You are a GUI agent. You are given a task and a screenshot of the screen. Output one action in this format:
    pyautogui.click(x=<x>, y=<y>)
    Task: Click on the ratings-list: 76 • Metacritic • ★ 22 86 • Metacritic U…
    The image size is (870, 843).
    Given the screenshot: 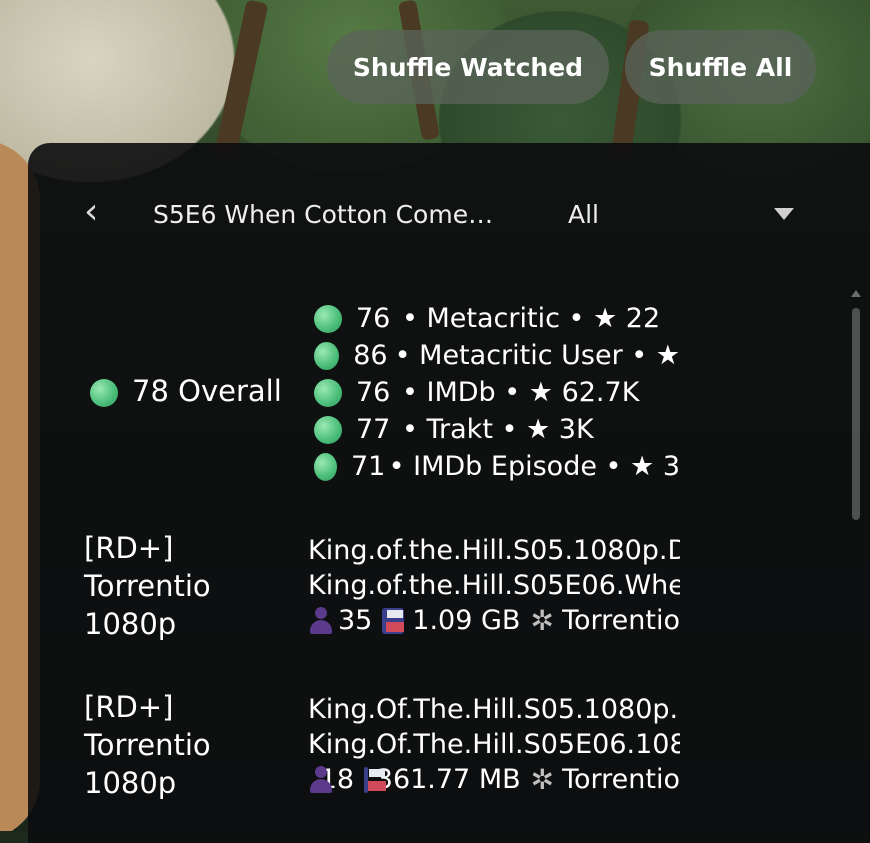 What is the action you would take?
    pyautogui.click(x=497, y=392)
    